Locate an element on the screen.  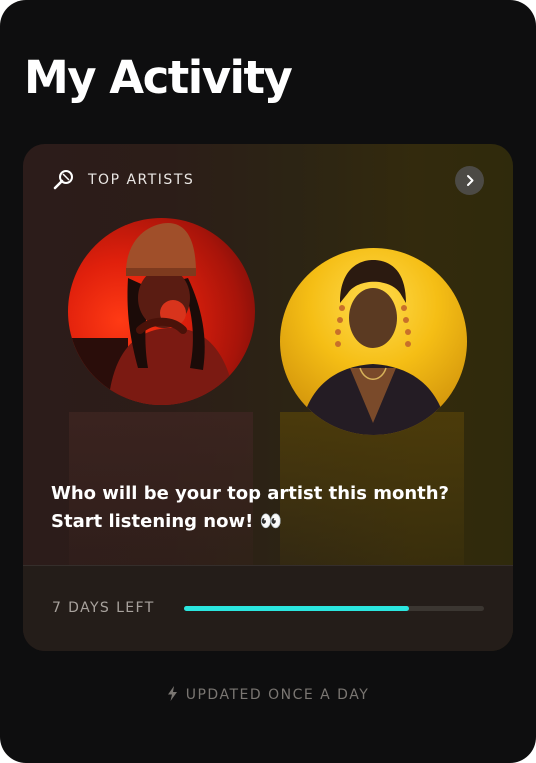
update-status-label: UPDATED ONCE A DAY is located at coordinates (277, 695).